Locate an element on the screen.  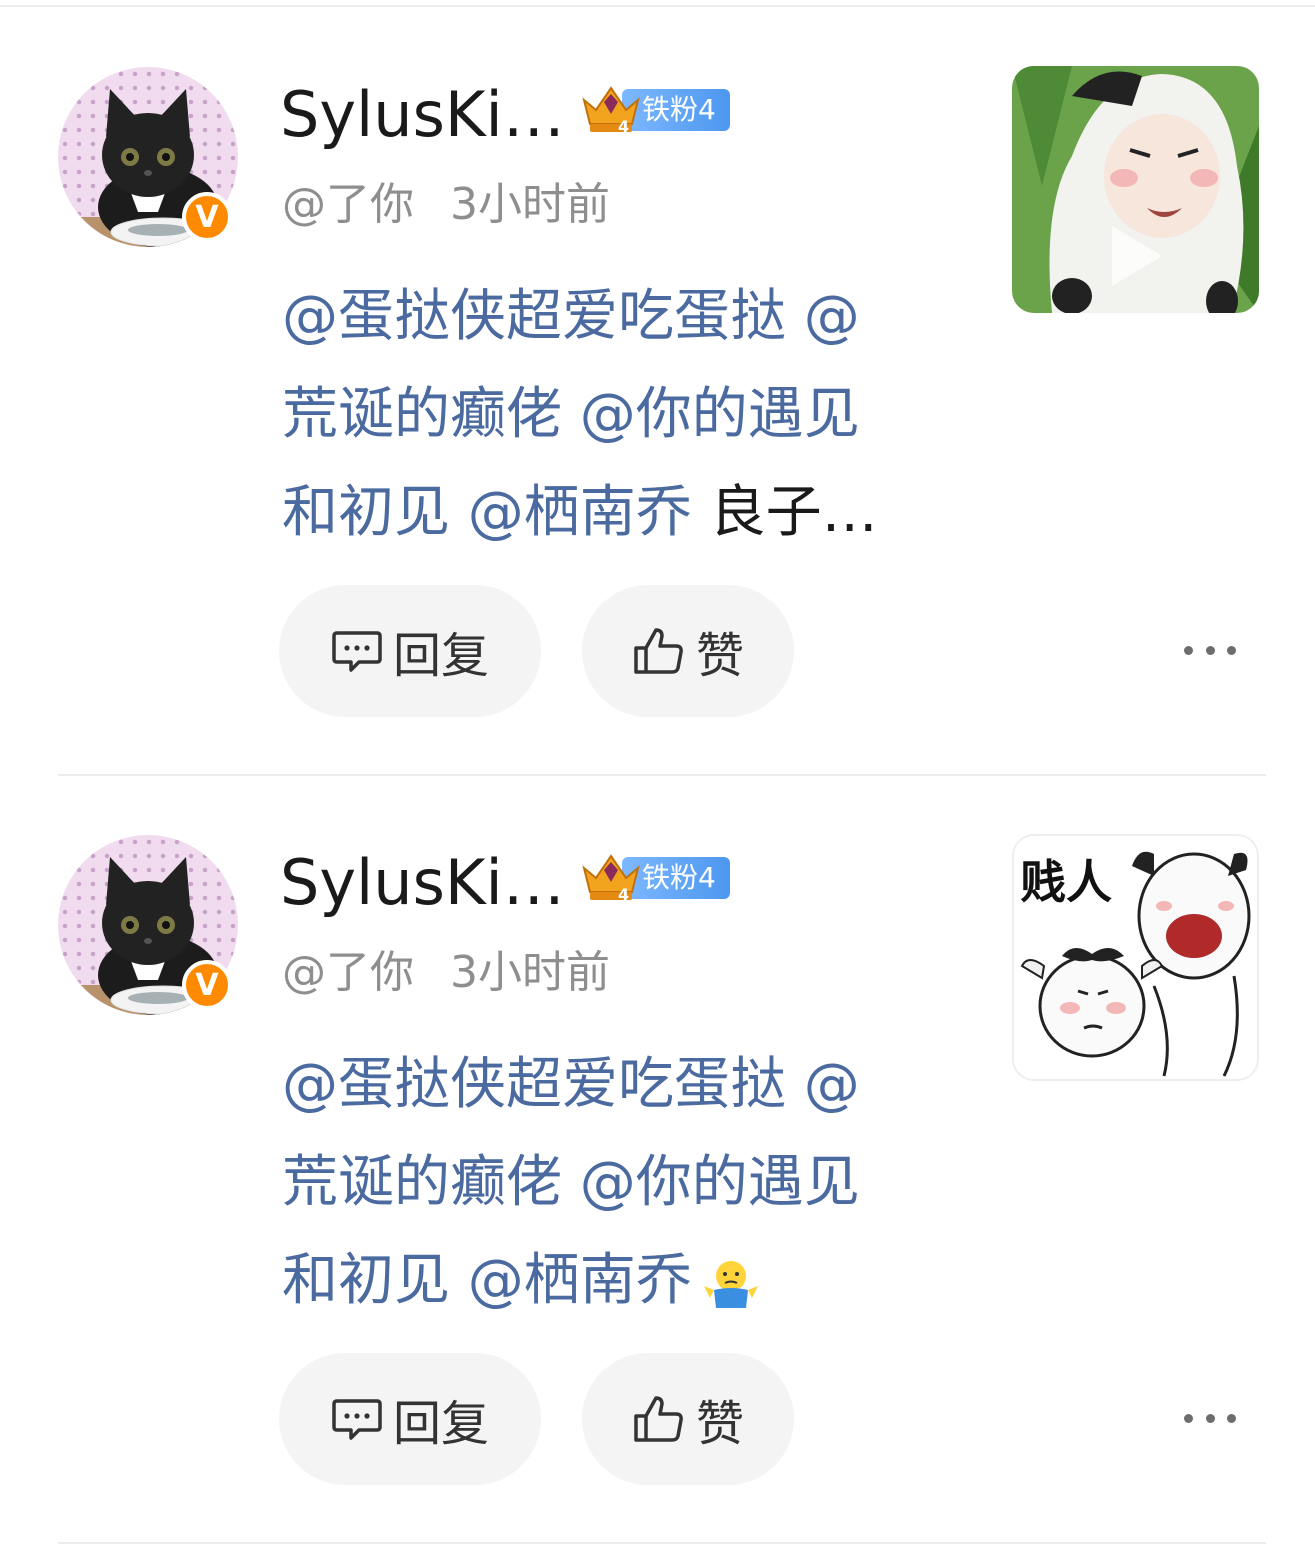
comment-text: @蛋挞侠超爱吃蛋挞 @ 荒诞的癫佬 @你的遇见 和初见 @栖南乔 is located at coordinates (612, 1183).